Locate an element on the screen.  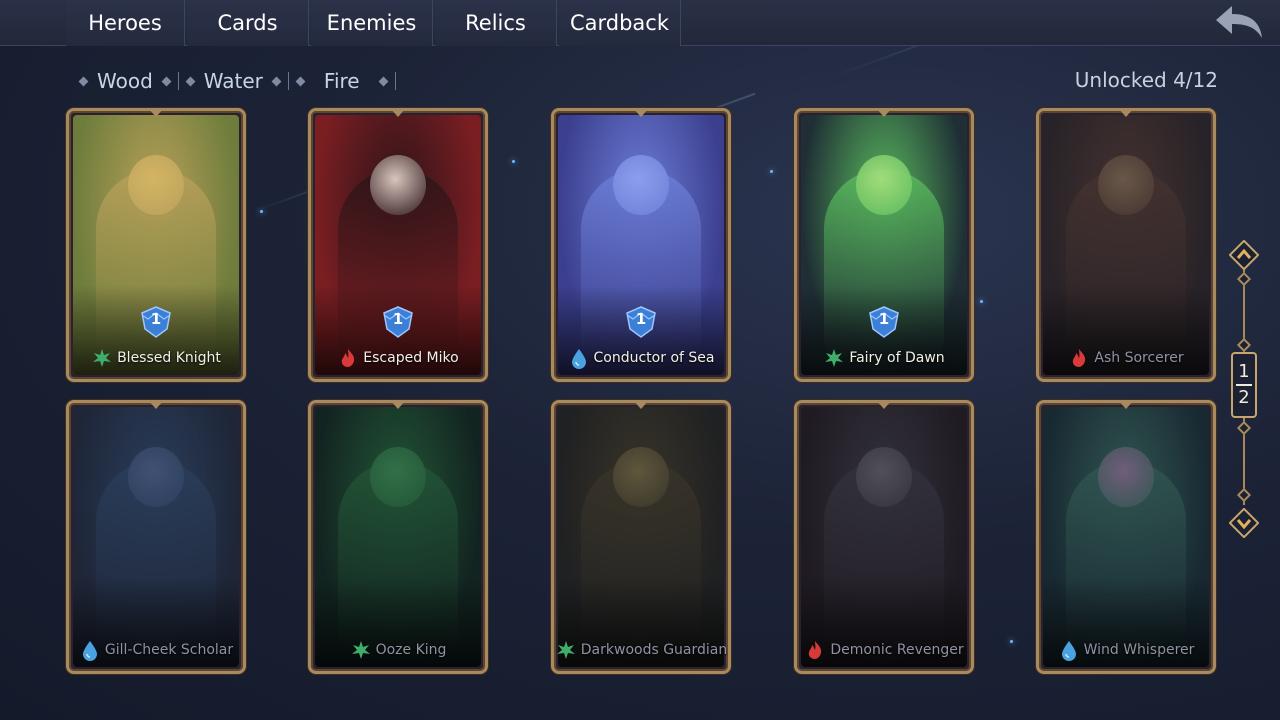
hero-card: Wind Whisperer is located at coordinates (1126, 537).